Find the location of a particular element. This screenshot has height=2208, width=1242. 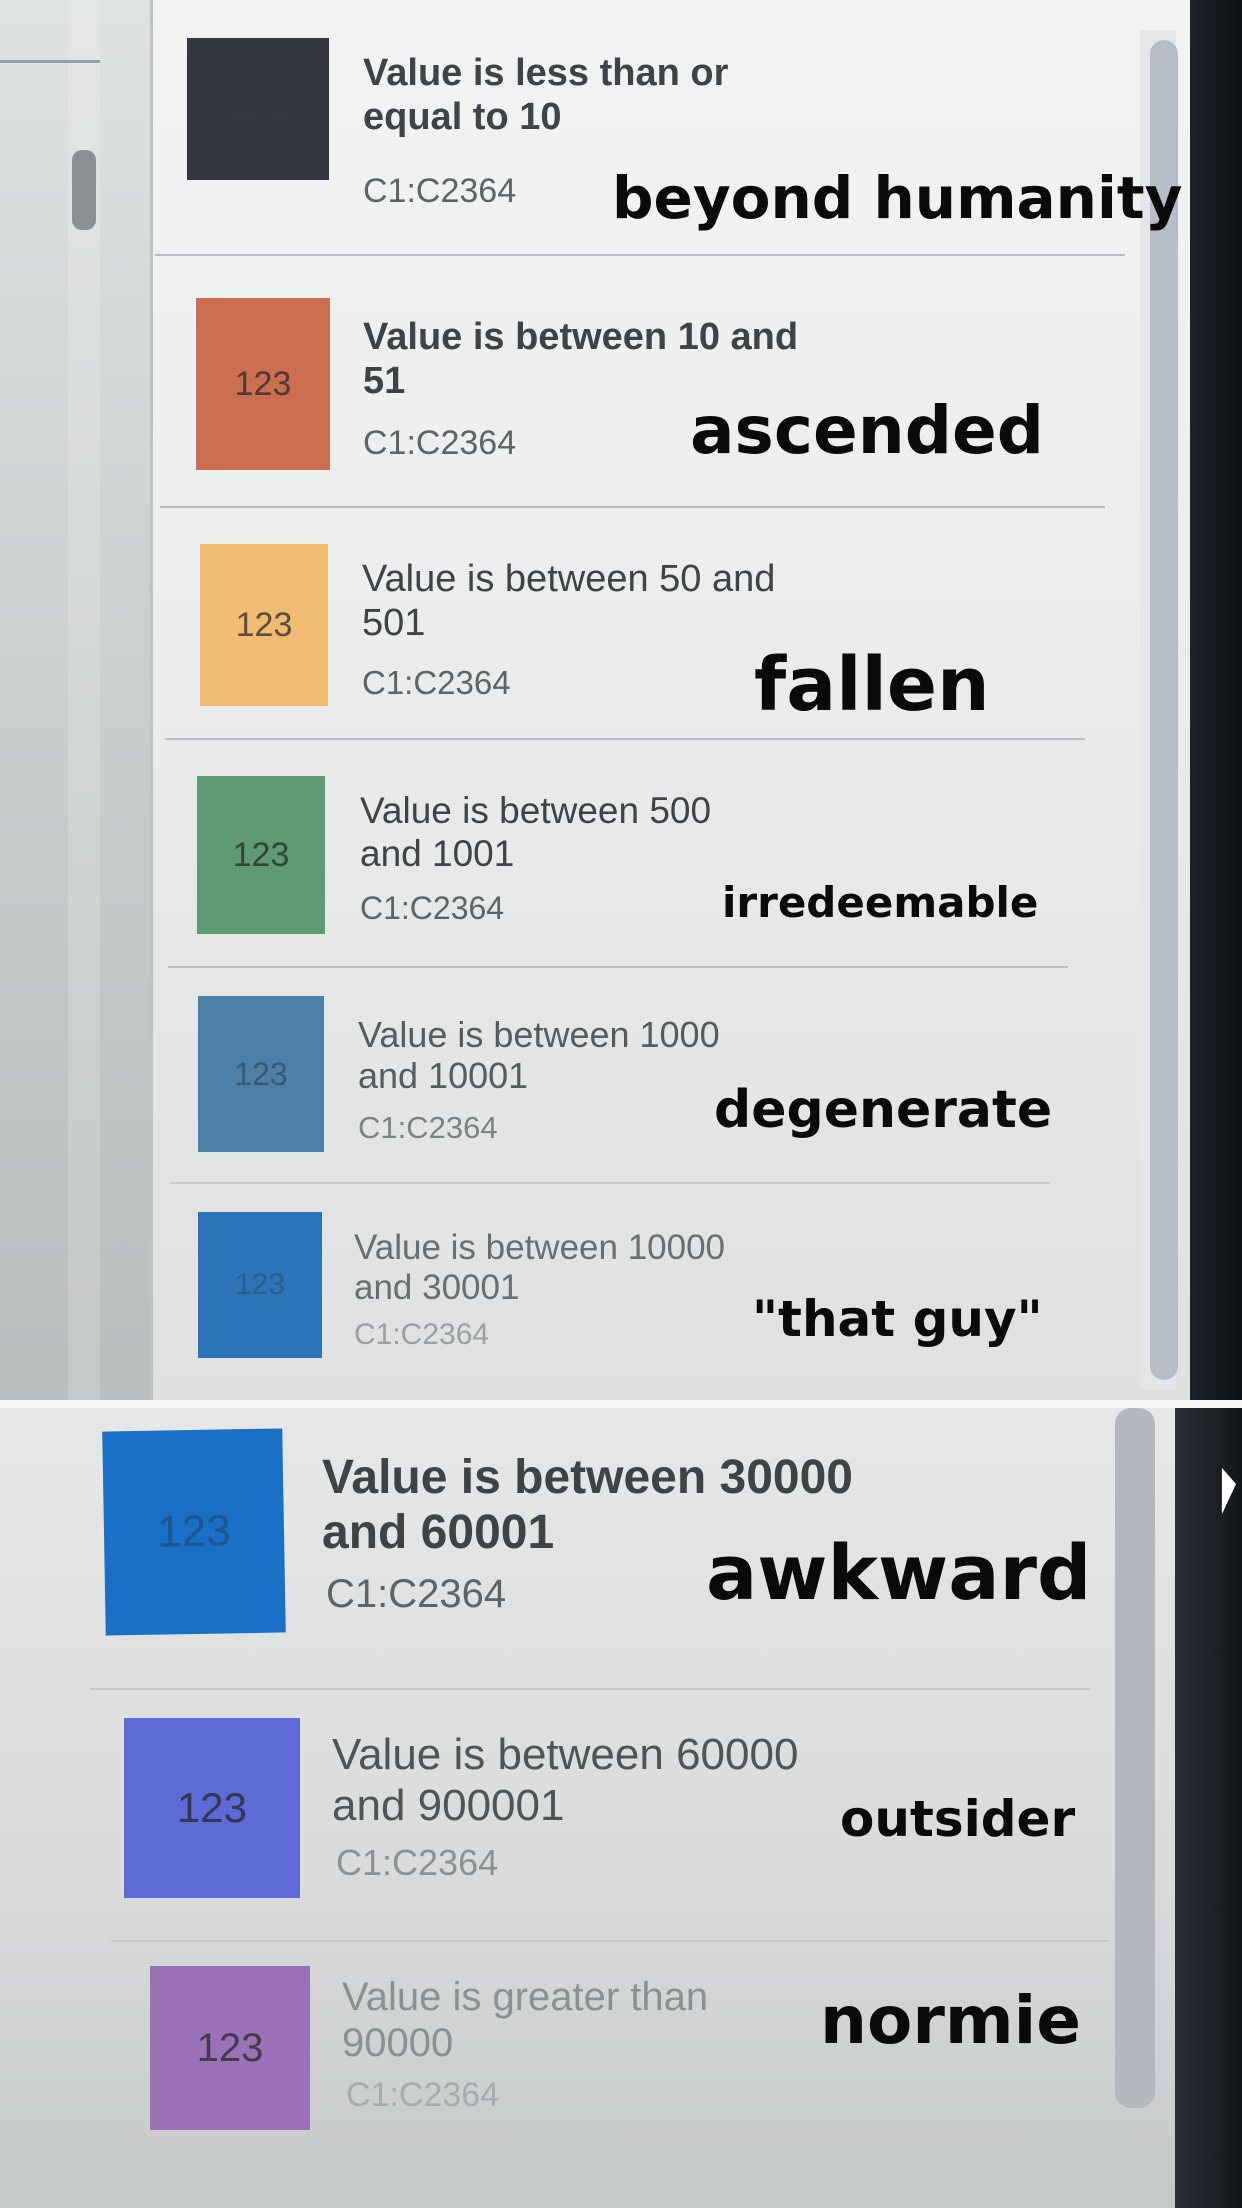

rule-condition: Value is greater than 90000 is located at coordinates (525, 2020).